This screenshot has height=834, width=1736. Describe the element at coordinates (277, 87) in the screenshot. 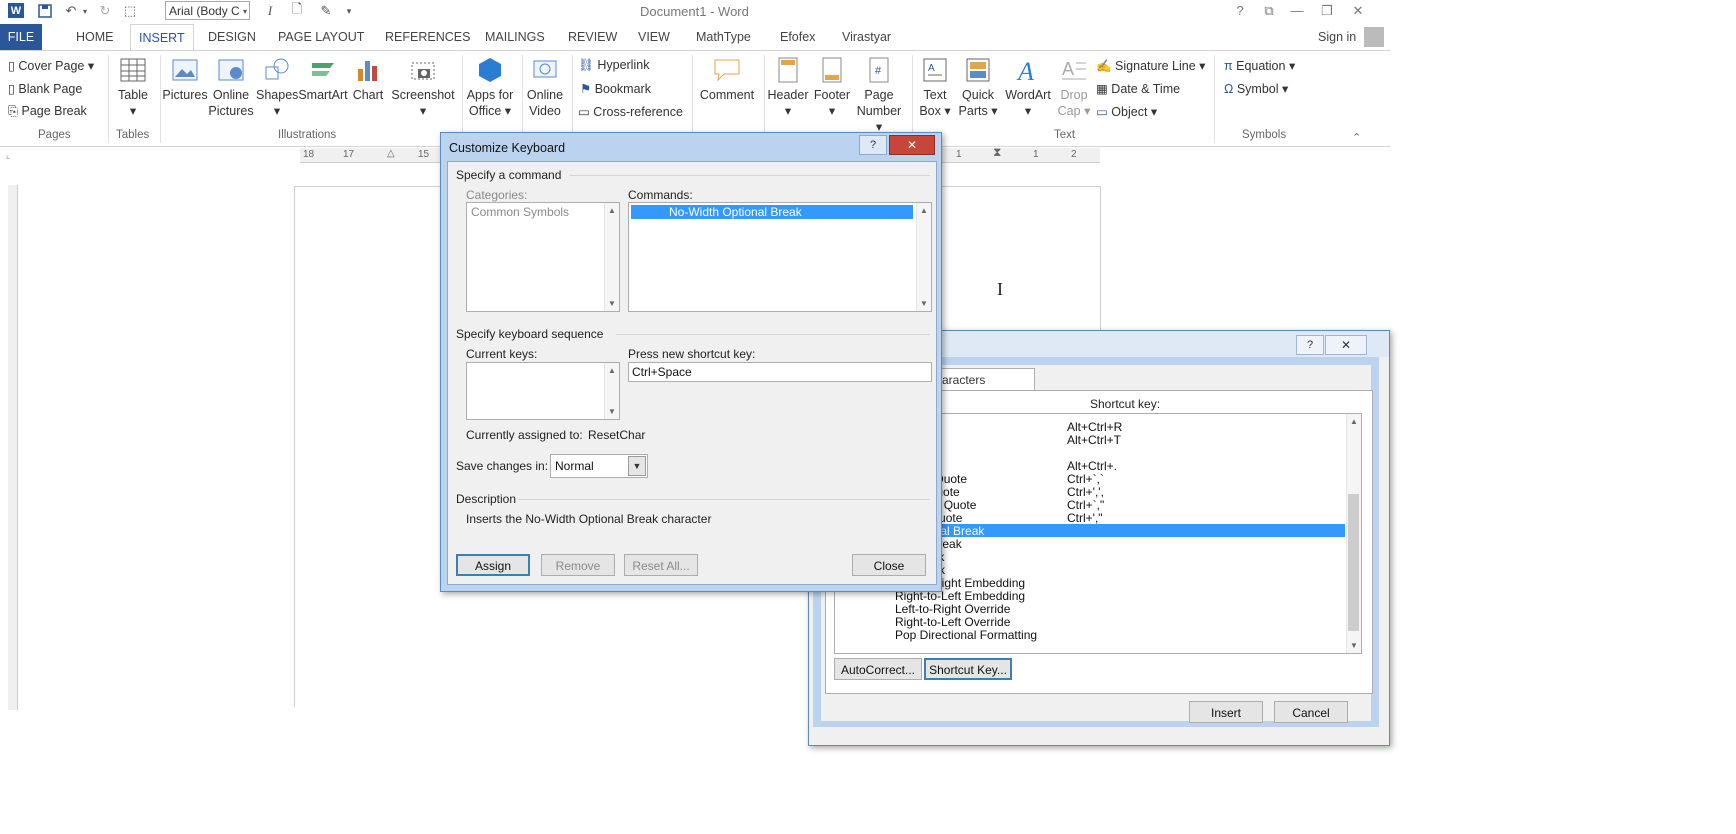

I see `shapes-button: Shapes ▾` at that location.